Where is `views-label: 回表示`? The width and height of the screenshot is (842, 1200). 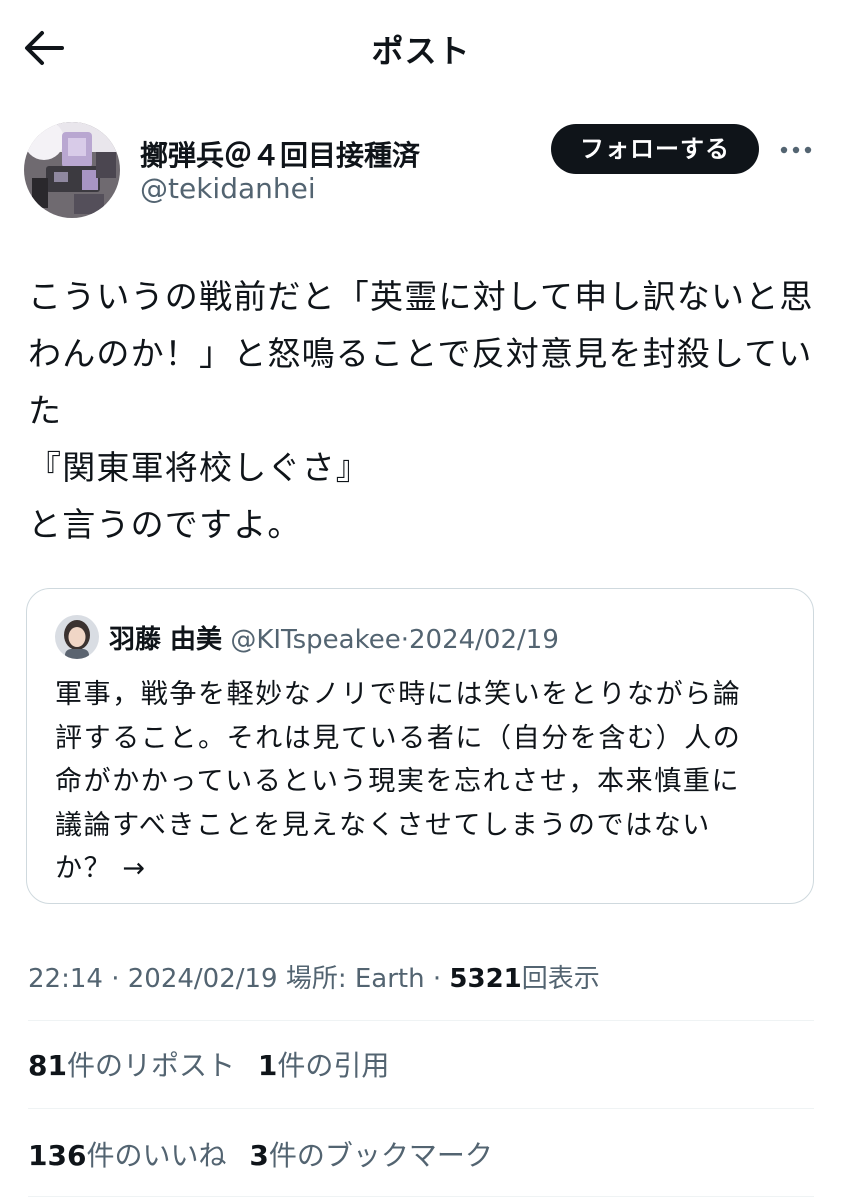
views-label: 回表示 is located at coordinates (560, 979).